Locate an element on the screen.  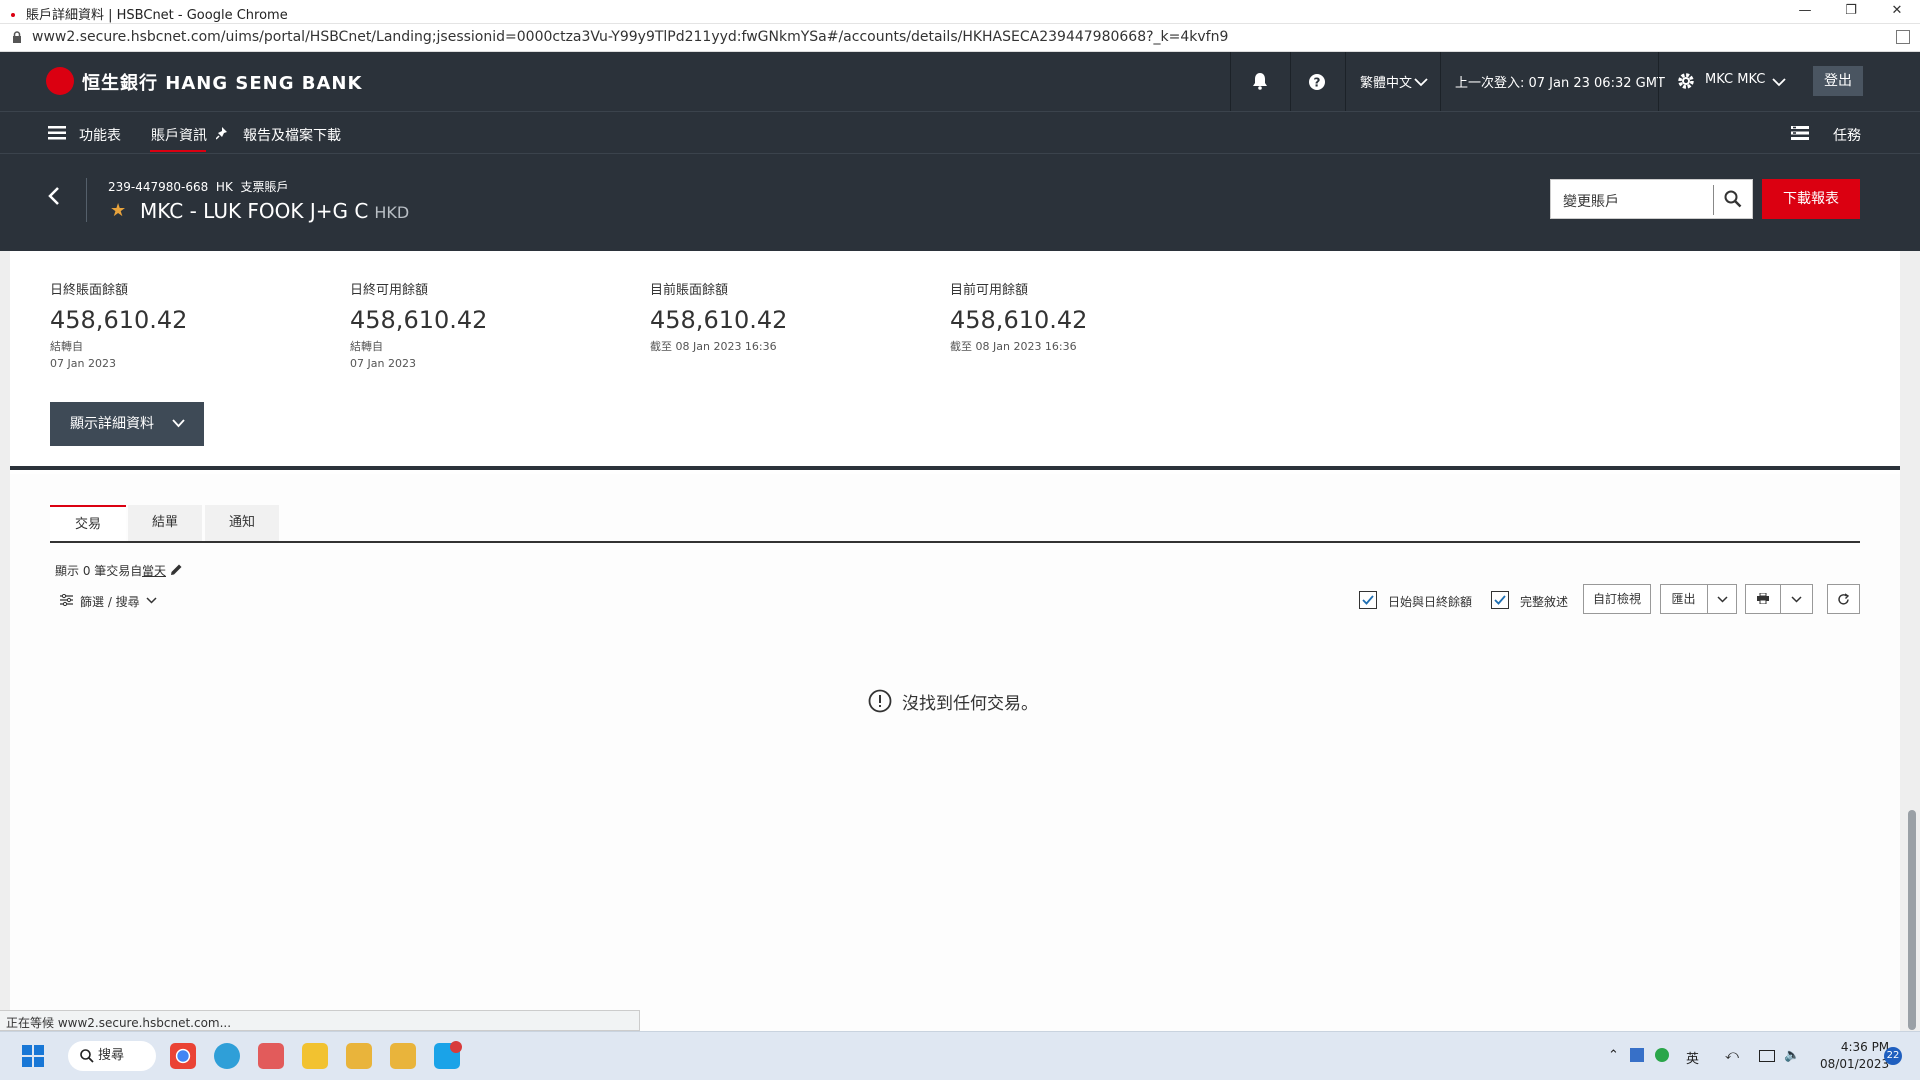
extension-icon is located at coordinates (1903, 37).